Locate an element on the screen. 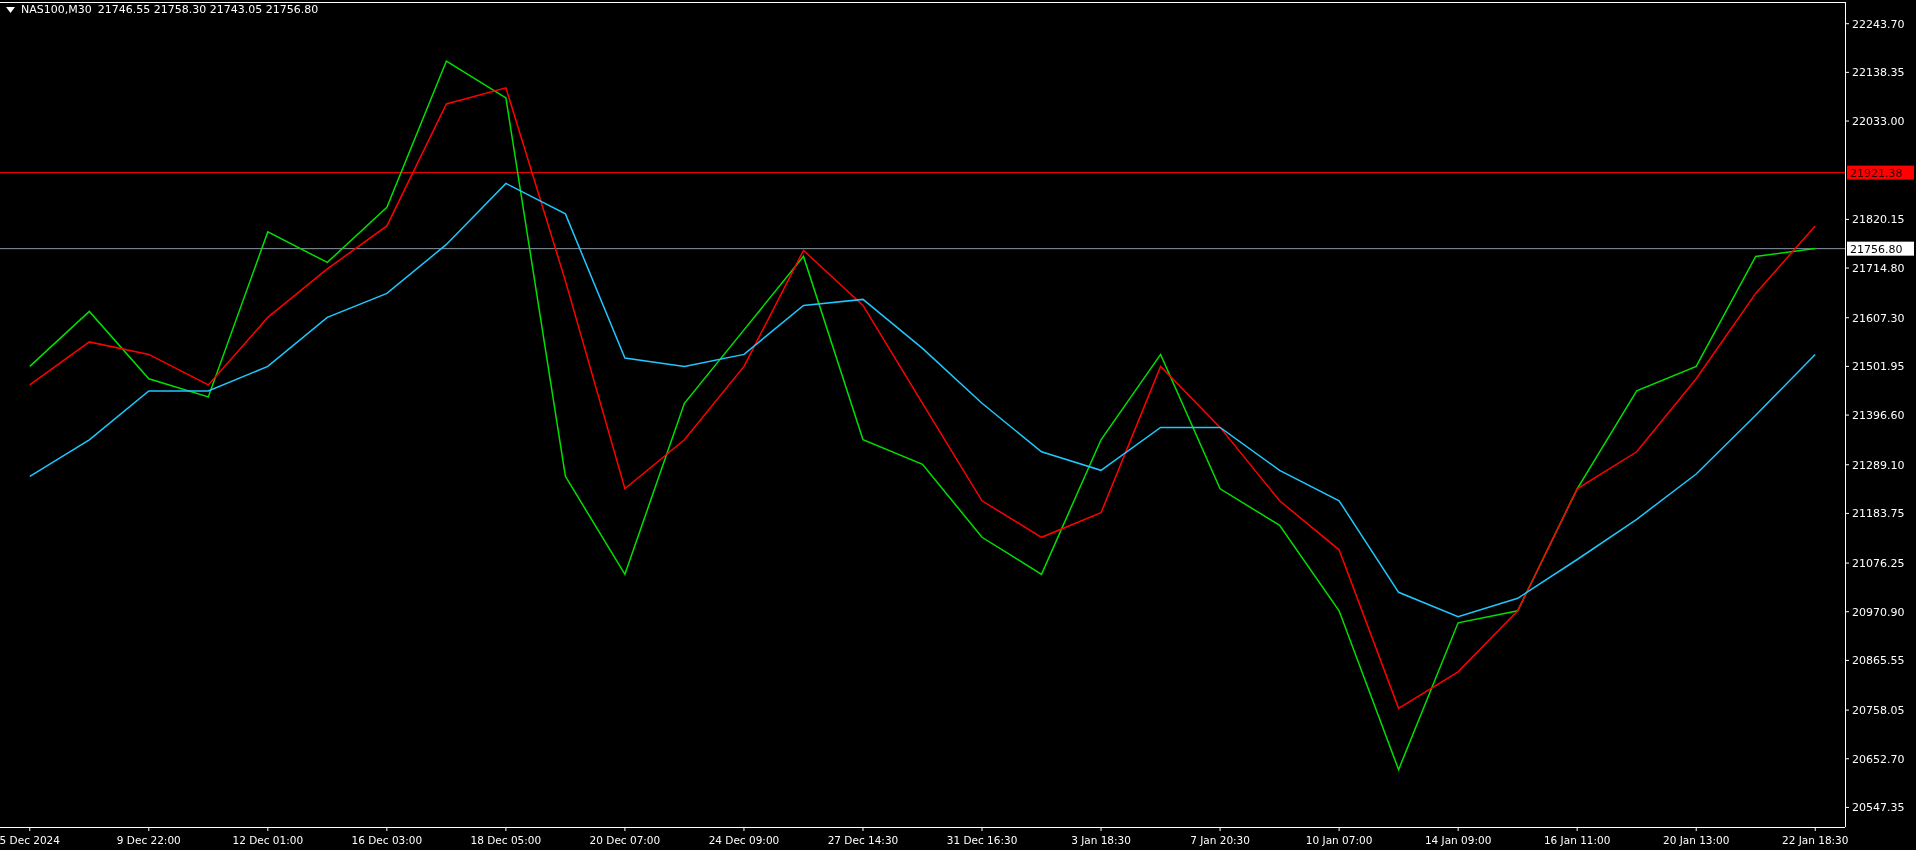  time-axis-label: 31 Dec 16:30 is located at coordinates (982, 840).